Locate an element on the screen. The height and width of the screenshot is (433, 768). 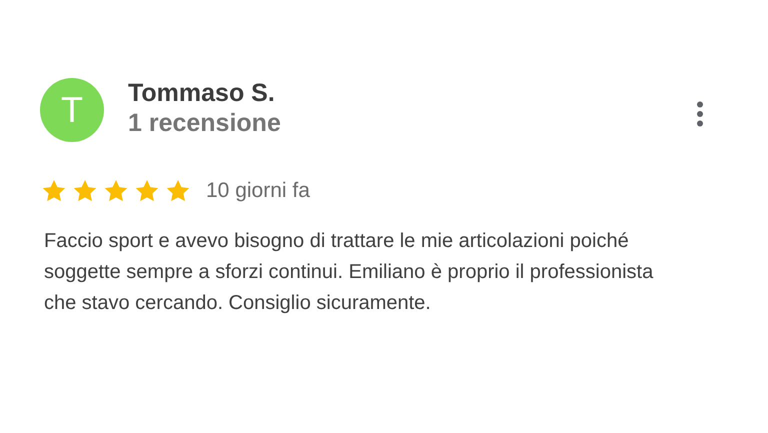
avatar: T is located at coordinates (72, 110).